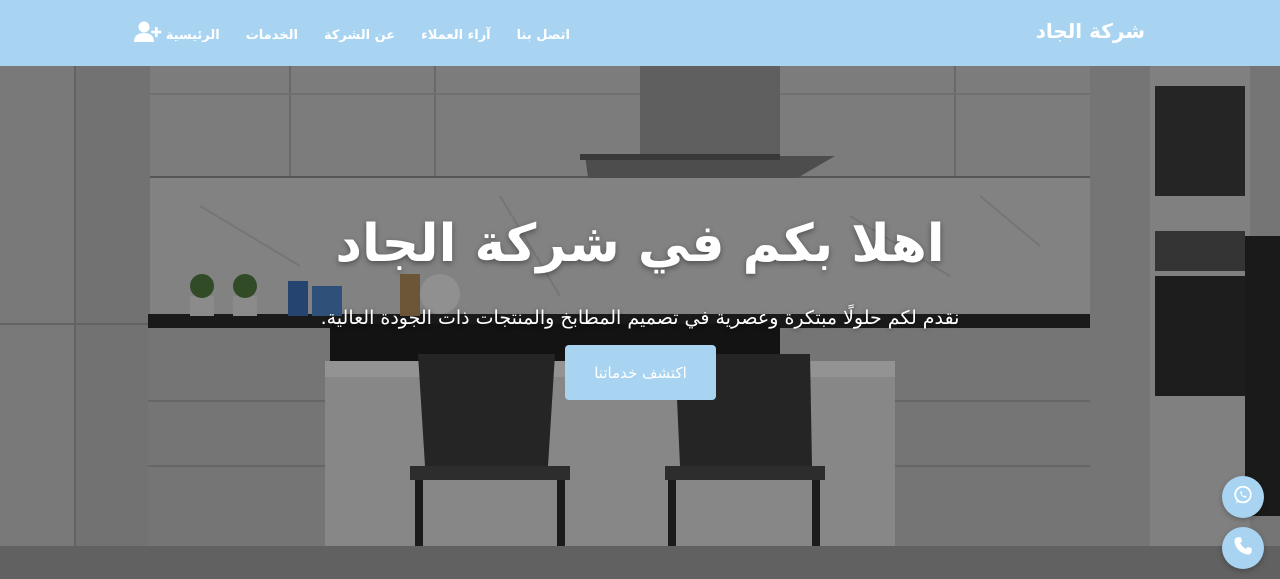 The width and height of the screenshot is (1280, 579). I want to click on nav-link-testimonials: آراء العملاء, so click(455, 35).